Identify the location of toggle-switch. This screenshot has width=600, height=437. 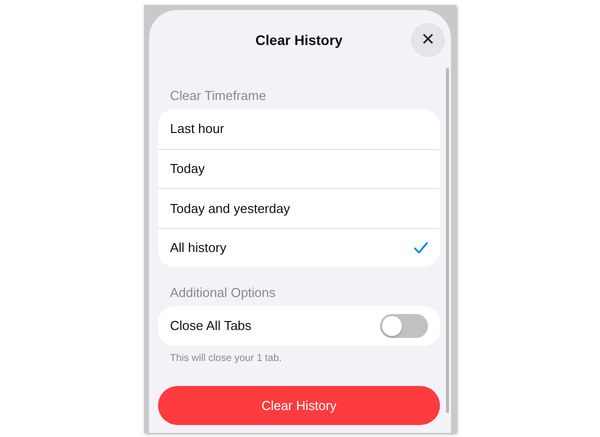
(404, 326).